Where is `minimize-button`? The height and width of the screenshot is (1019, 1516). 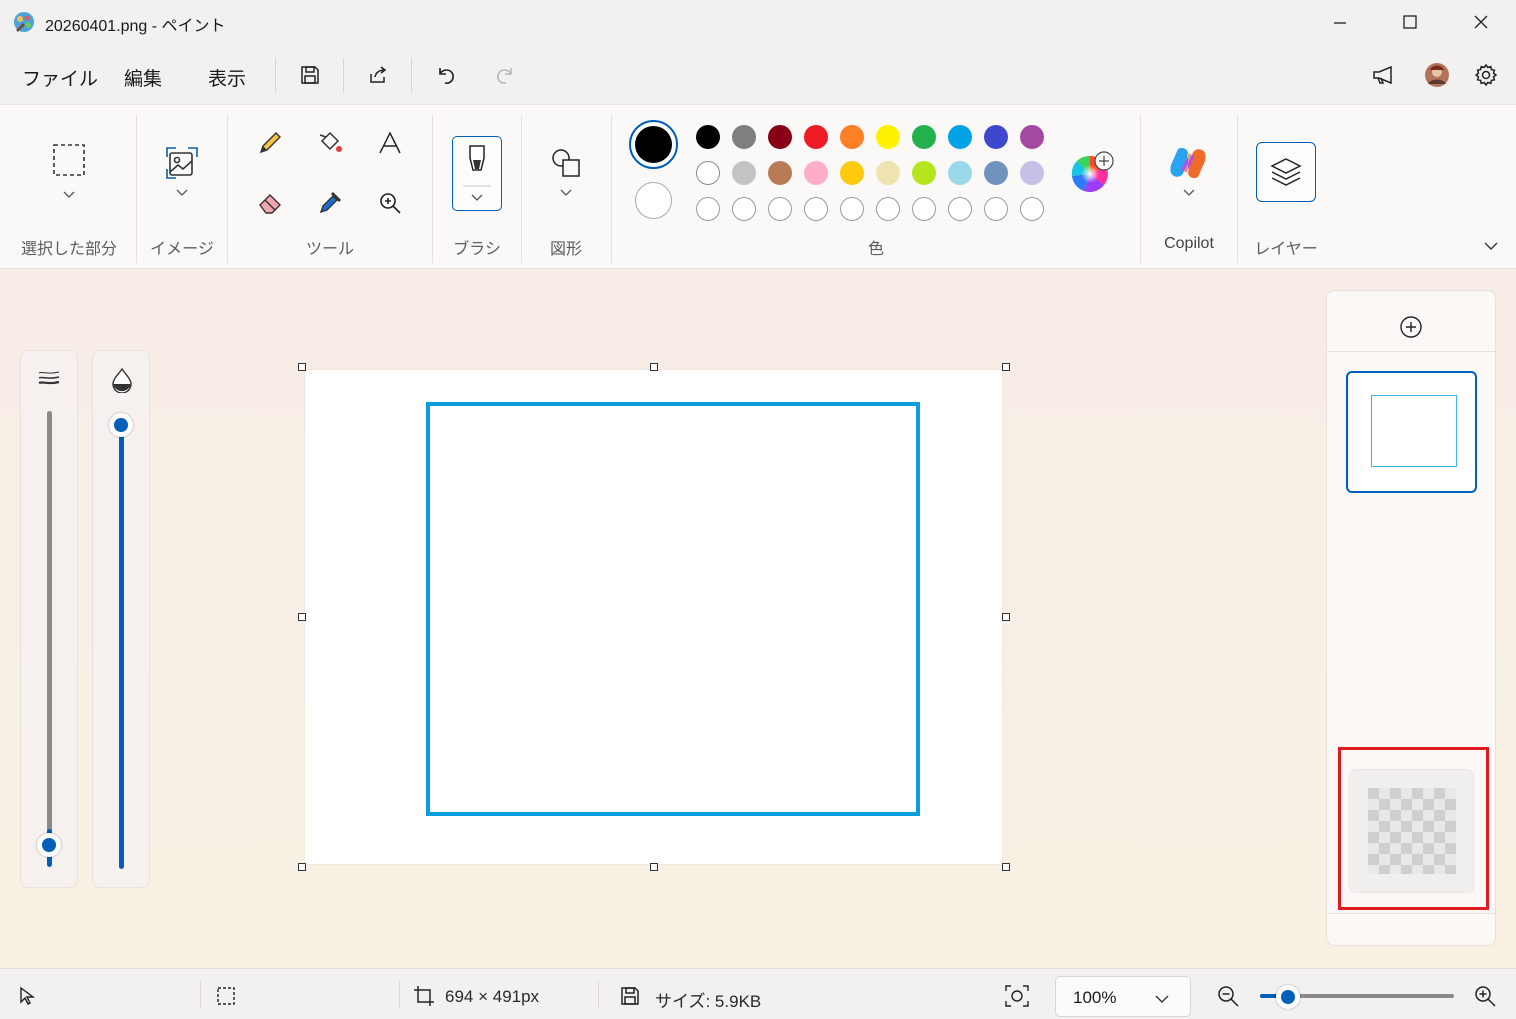 minimize-button is located at coordinates (1340, 22).